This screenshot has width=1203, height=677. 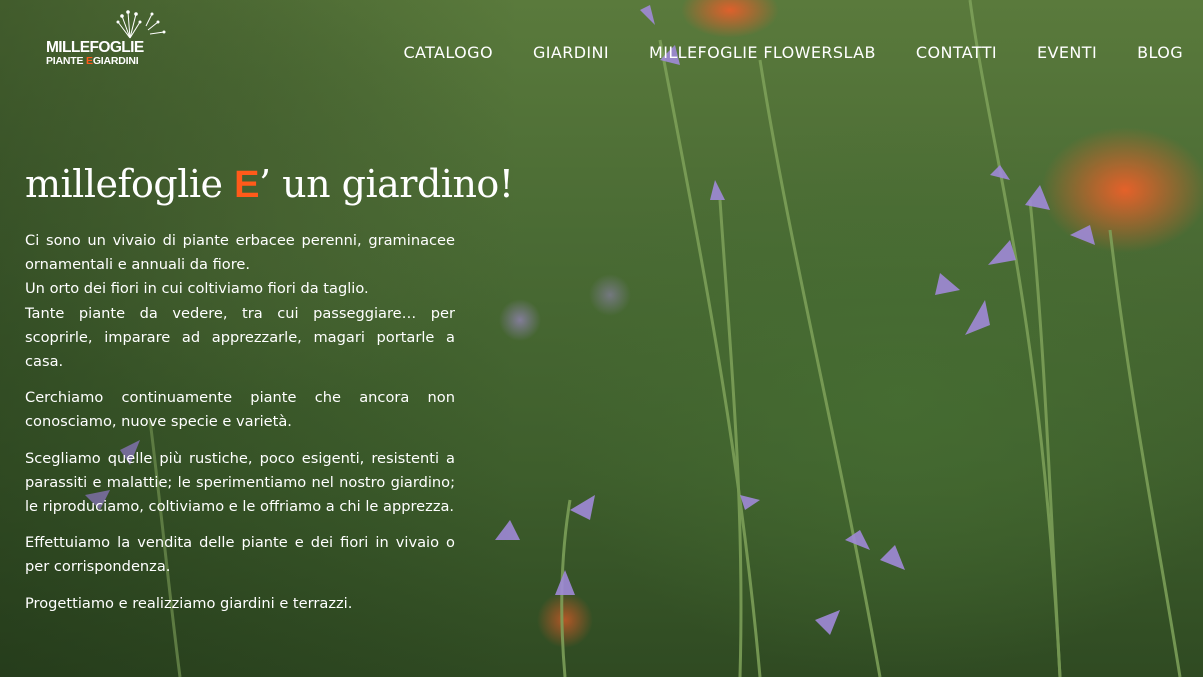 I want to click on nav-catalogo: CATALOGO, so click(x=447, y=53).